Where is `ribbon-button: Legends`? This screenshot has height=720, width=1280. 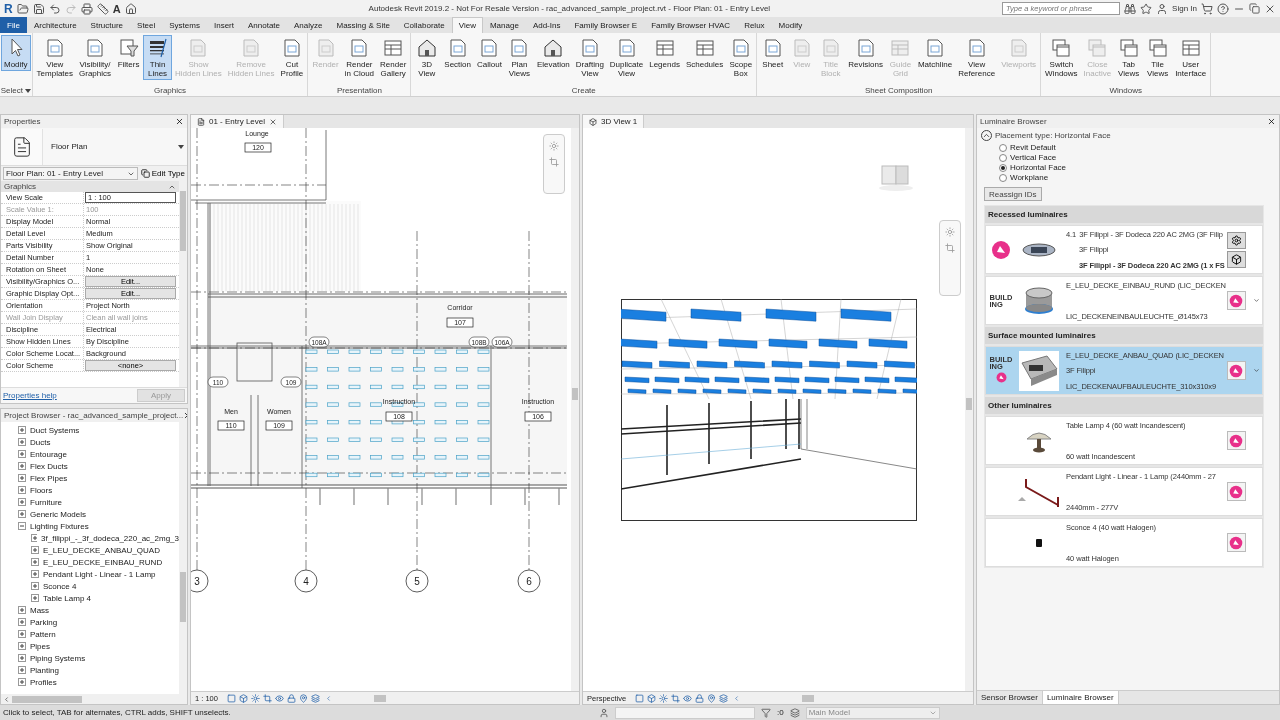 ribbon-button: Legends is located at coordinates (664, 53).